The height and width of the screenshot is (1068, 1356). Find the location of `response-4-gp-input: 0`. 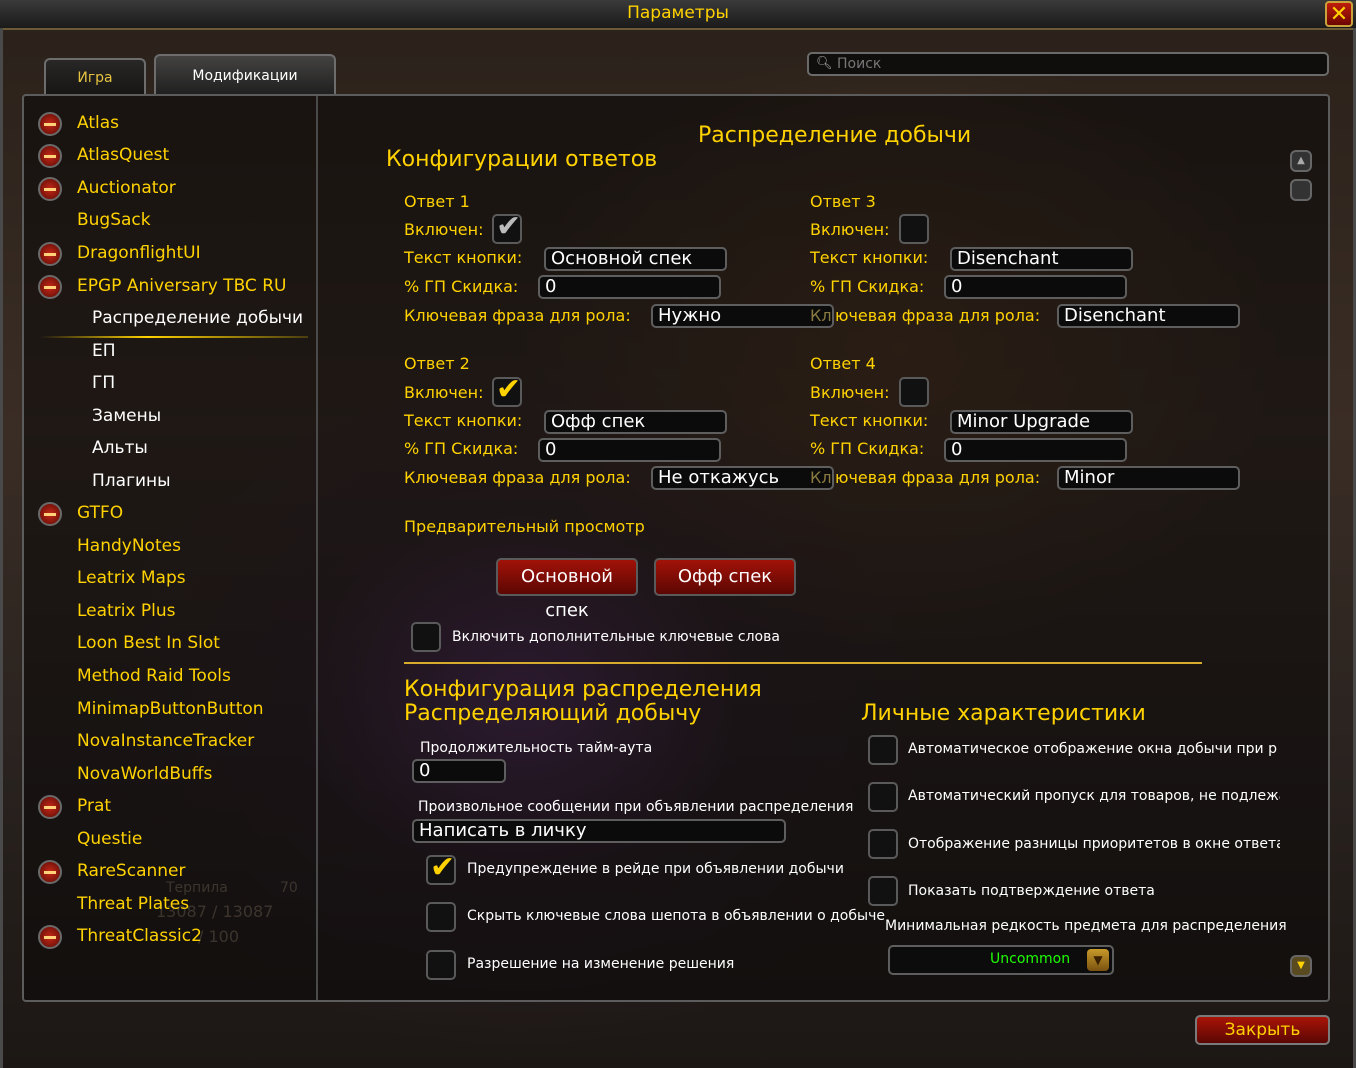

response-4-gp-input: 0 is located at coordinates (1035, 450).